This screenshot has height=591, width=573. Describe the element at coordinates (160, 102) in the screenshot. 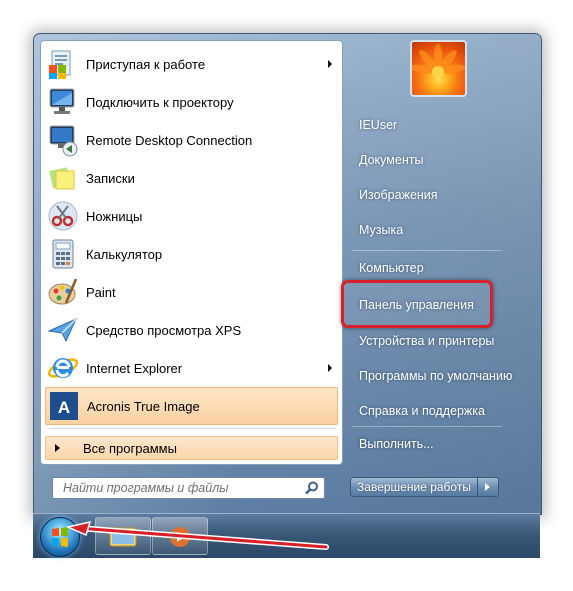

I see `program-label: Подключить к проектору` at that location.